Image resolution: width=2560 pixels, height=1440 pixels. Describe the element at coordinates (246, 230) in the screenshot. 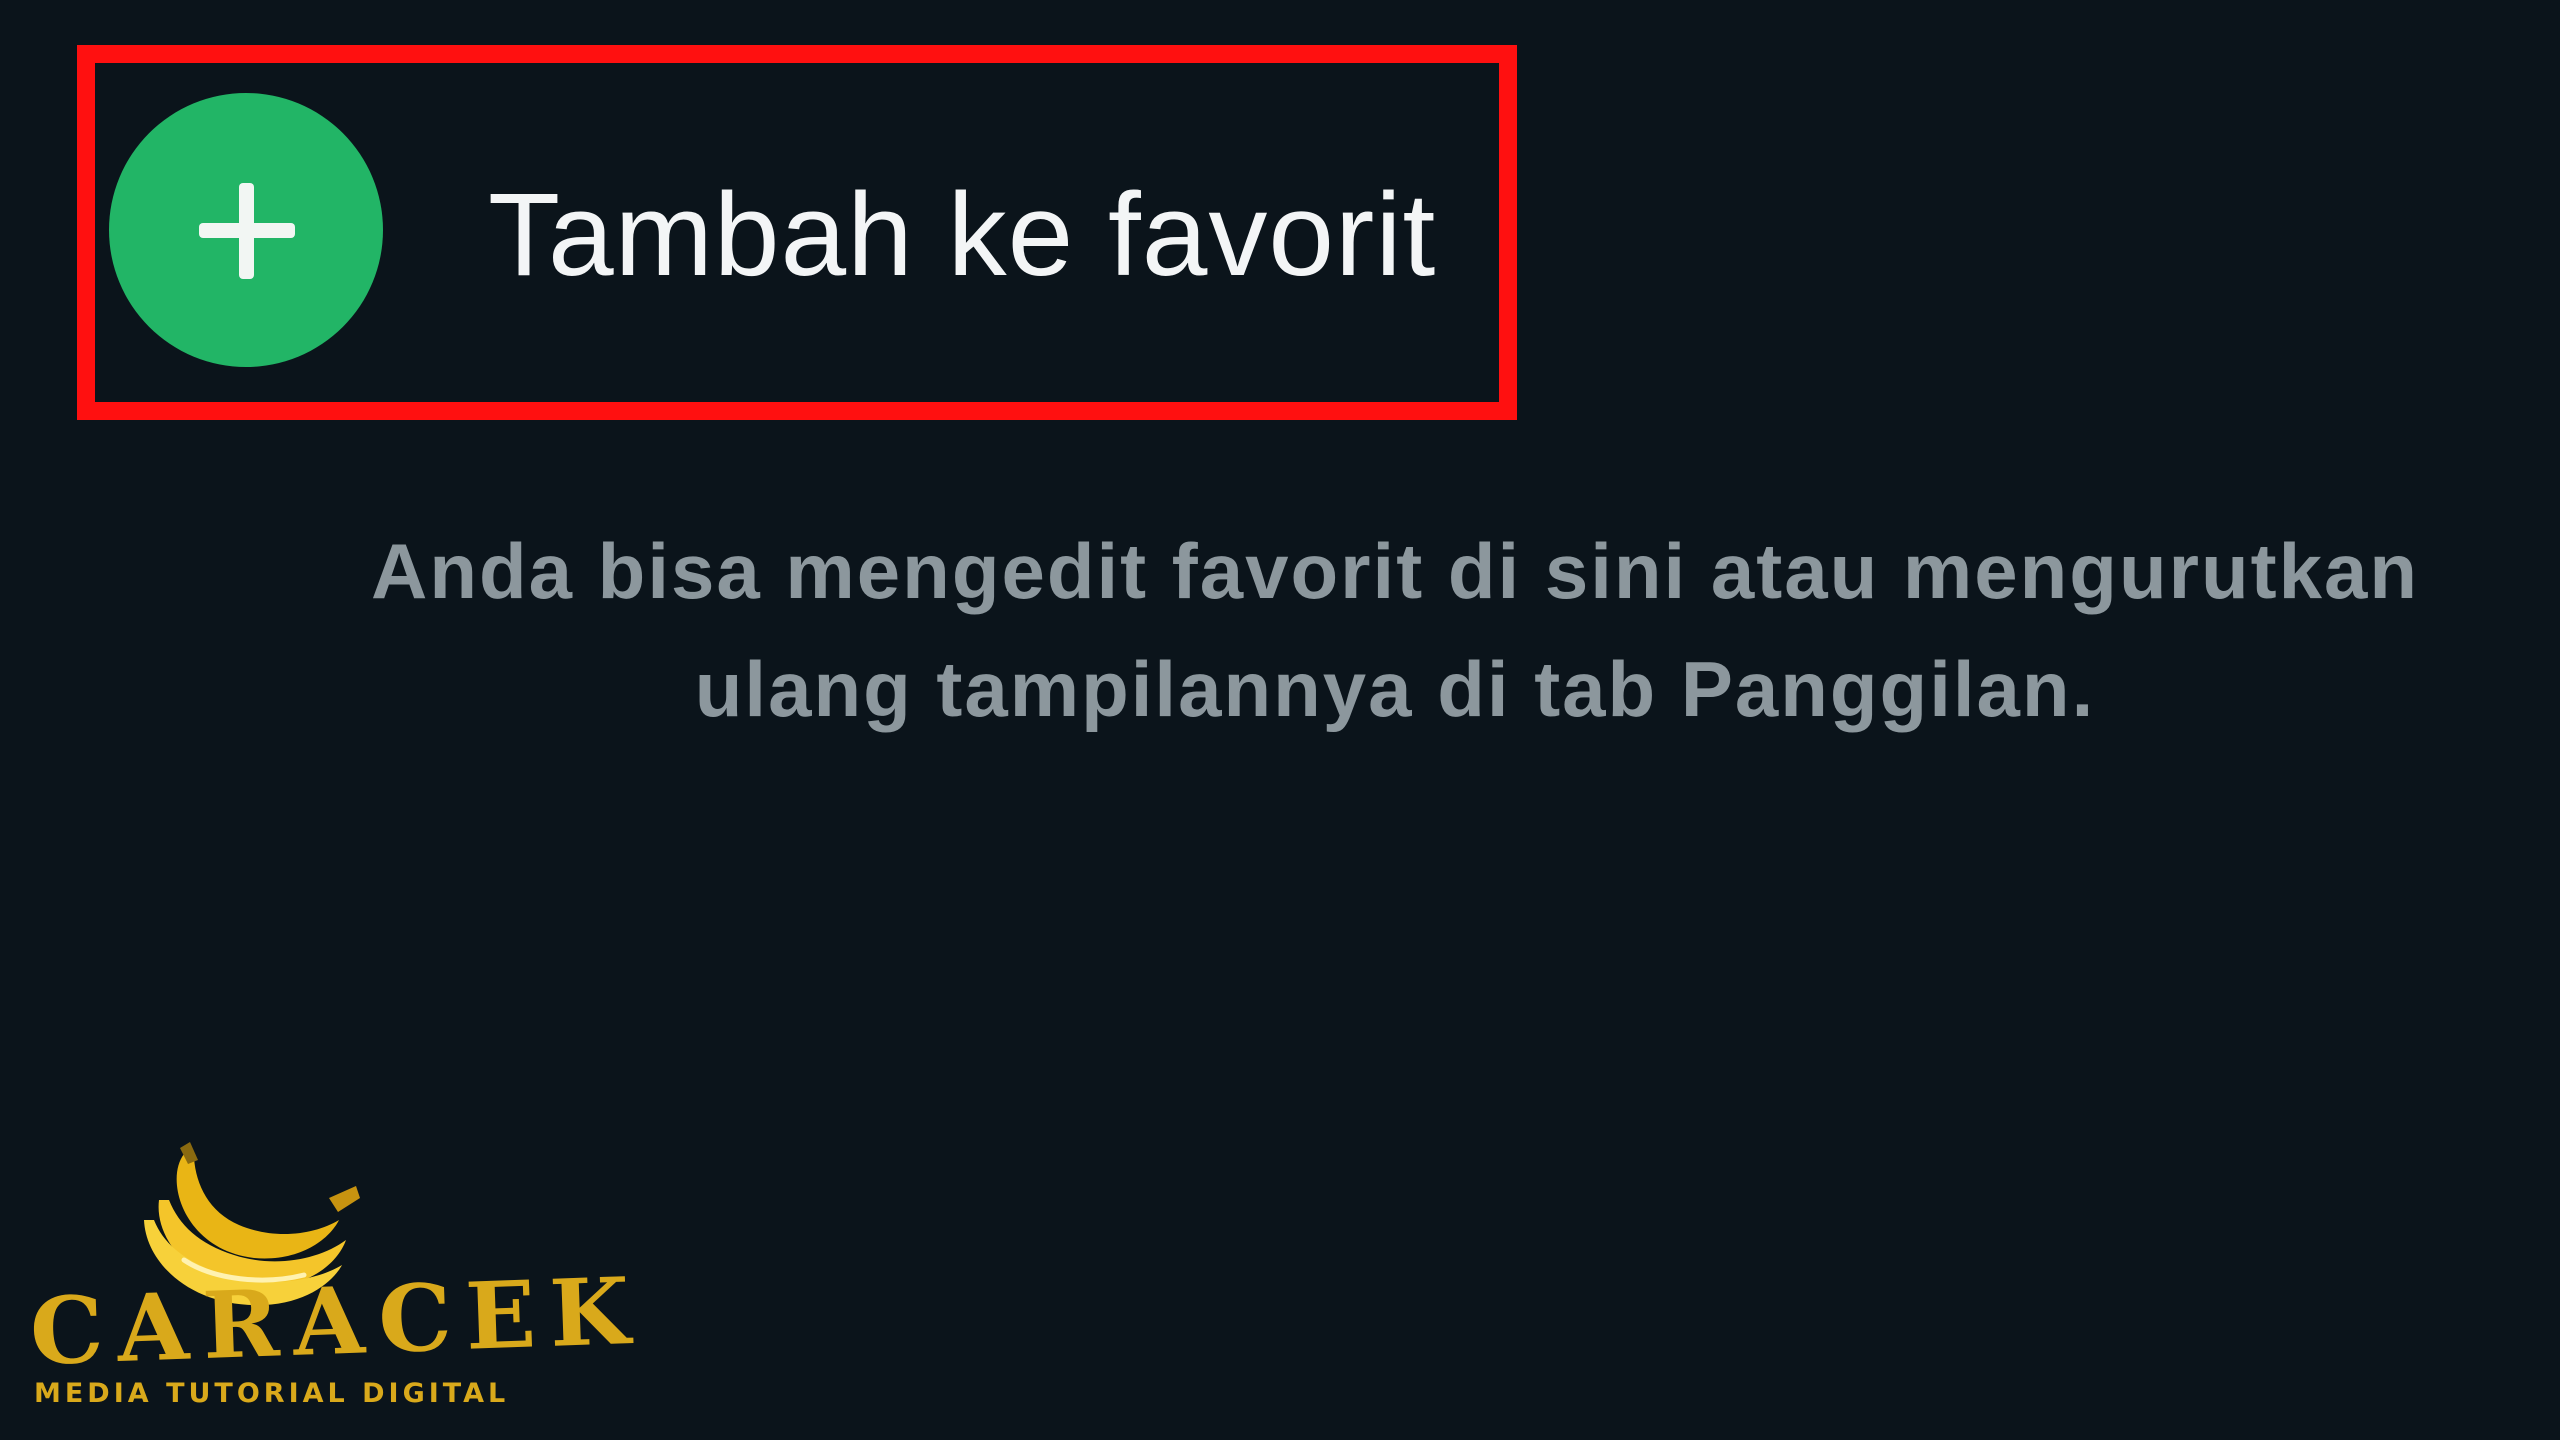

I see `plus-icon` at that location.